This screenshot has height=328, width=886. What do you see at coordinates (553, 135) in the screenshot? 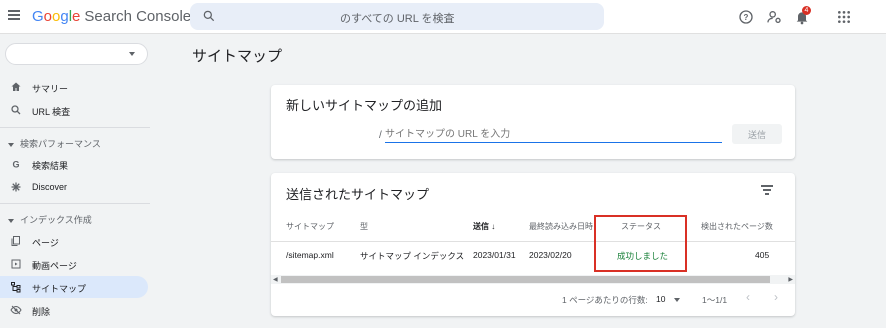
I see `sitemap-url-input` at bounding box center [553, 135].